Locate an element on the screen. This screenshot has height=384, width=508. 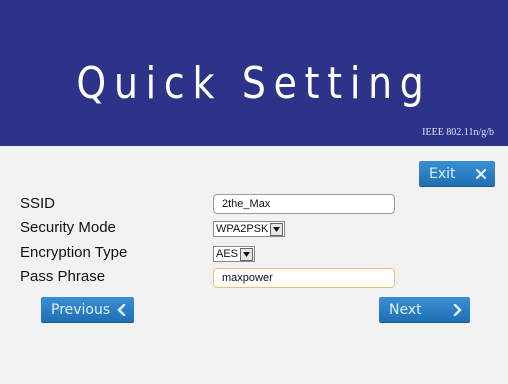
previous-button: Previous is located at coordinates (87, 309).